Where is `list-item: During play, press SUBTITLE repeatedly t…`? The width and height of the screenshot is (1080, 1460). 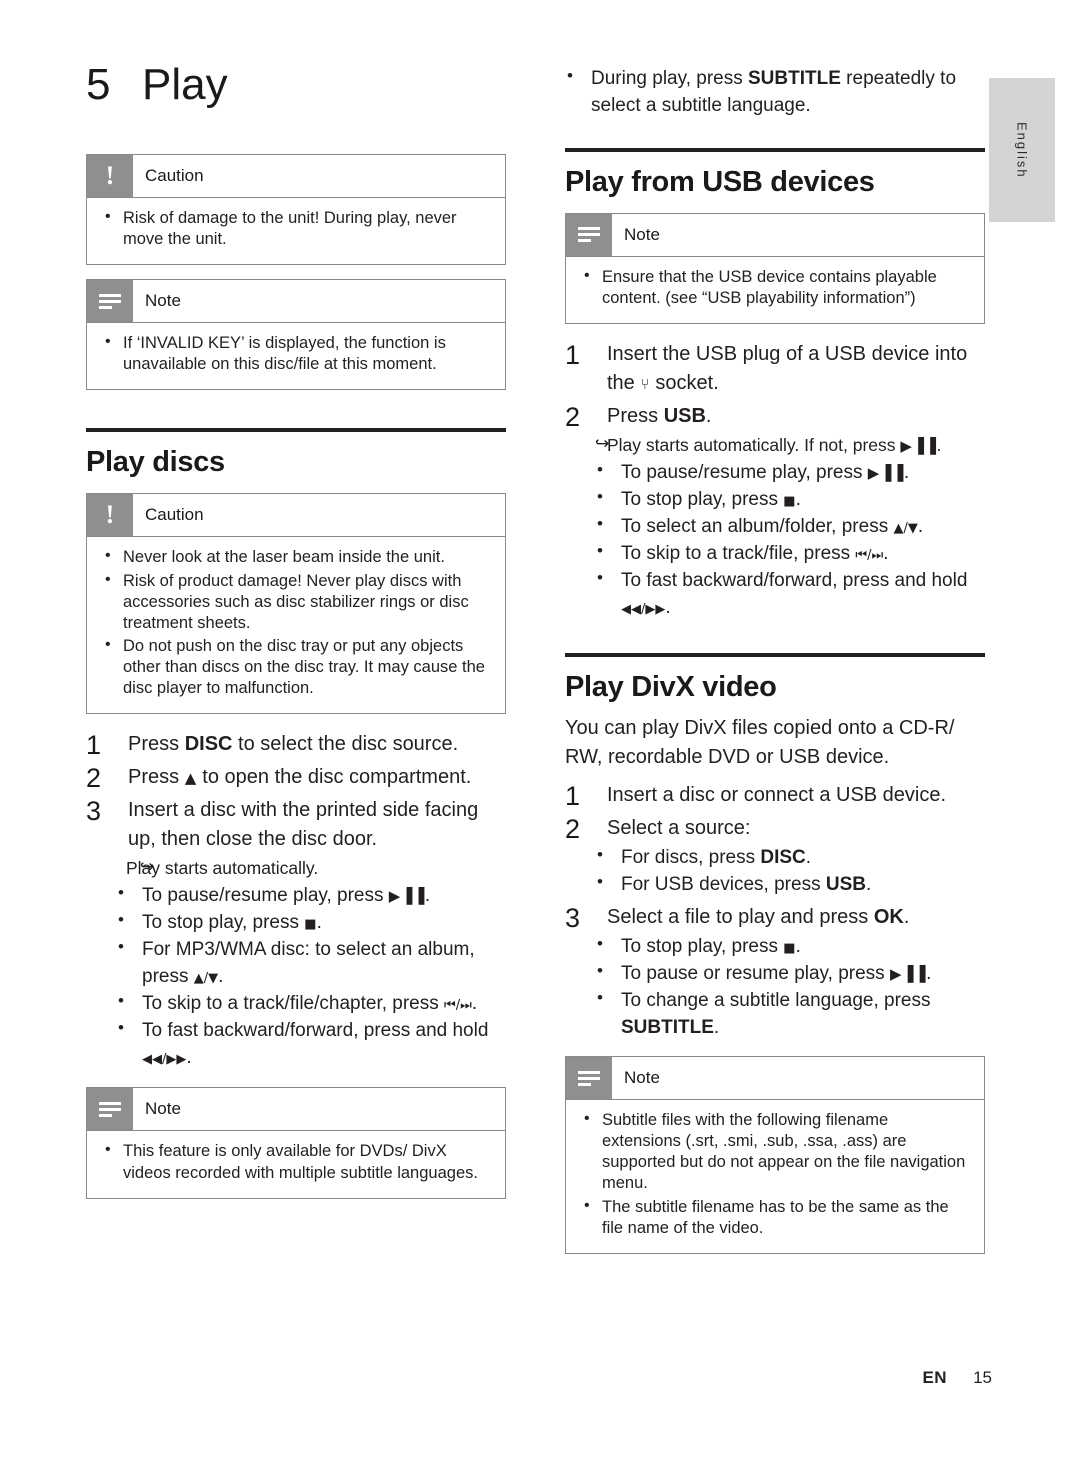 list-item: During play, press SUBTITLE repeatedly t… is located at coordinates (768, 92).